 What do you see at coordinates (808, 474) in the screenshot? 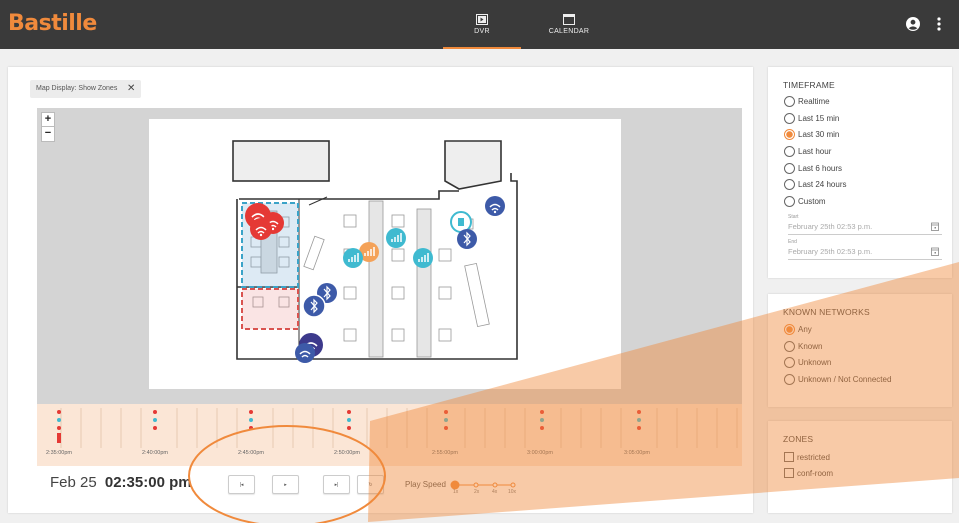
I see `zone-checkbox-conf-room: conf-room` at bounding box center [808, 474].